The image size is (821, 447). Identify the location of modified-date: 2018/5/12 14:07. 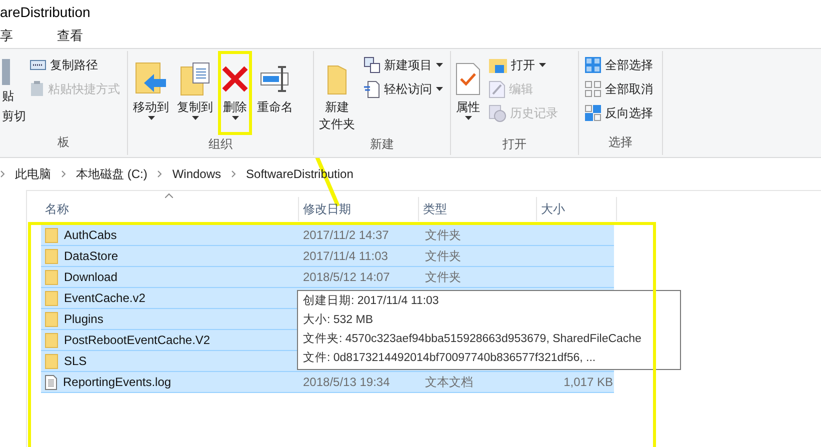
(346, 277).